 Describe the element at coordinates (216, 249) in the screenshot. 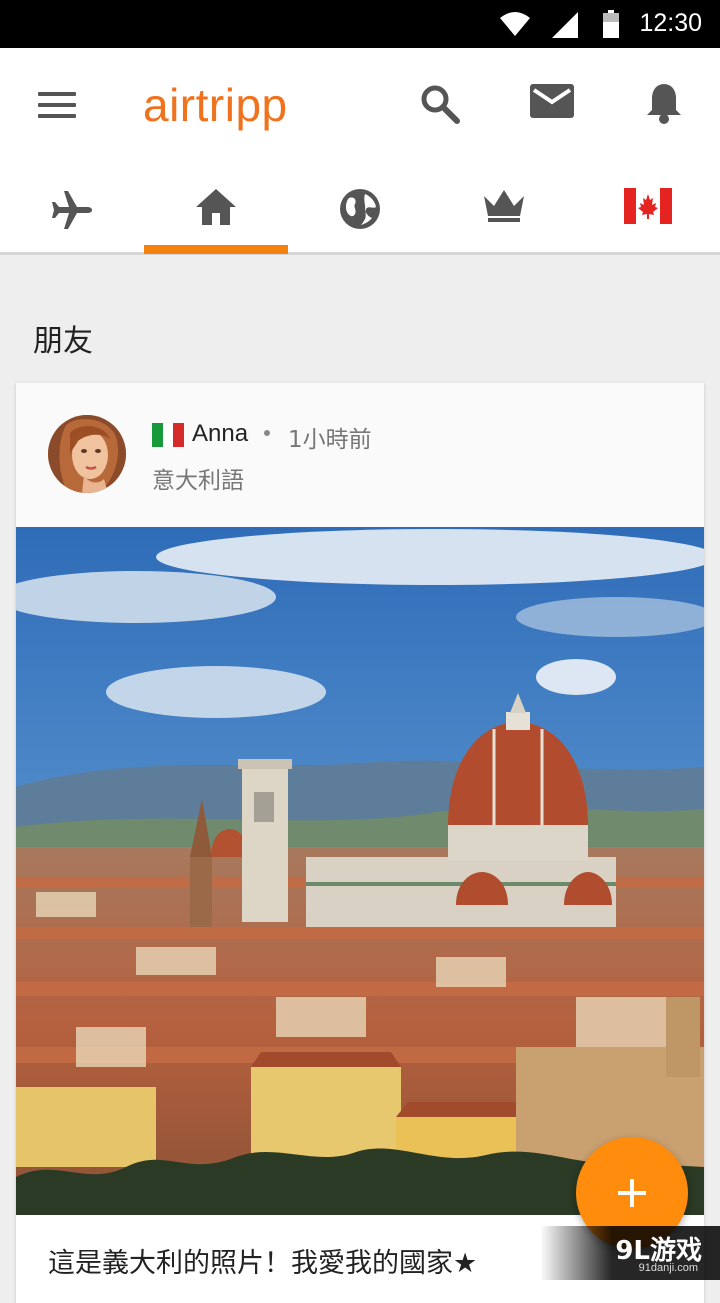

I see `active-tab-indicator` at that location.